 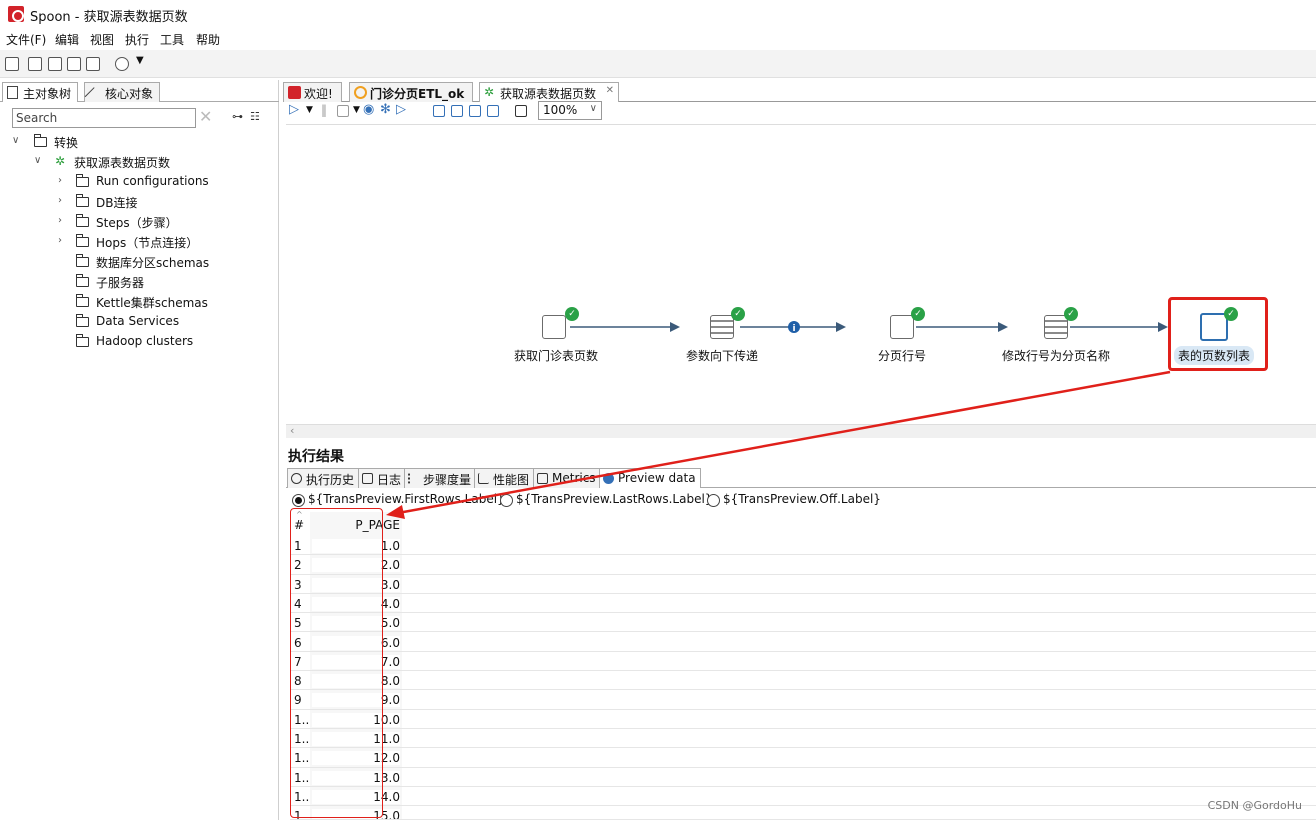 I want to click on table-row: 4 4.0, so click(x=803, y=604).